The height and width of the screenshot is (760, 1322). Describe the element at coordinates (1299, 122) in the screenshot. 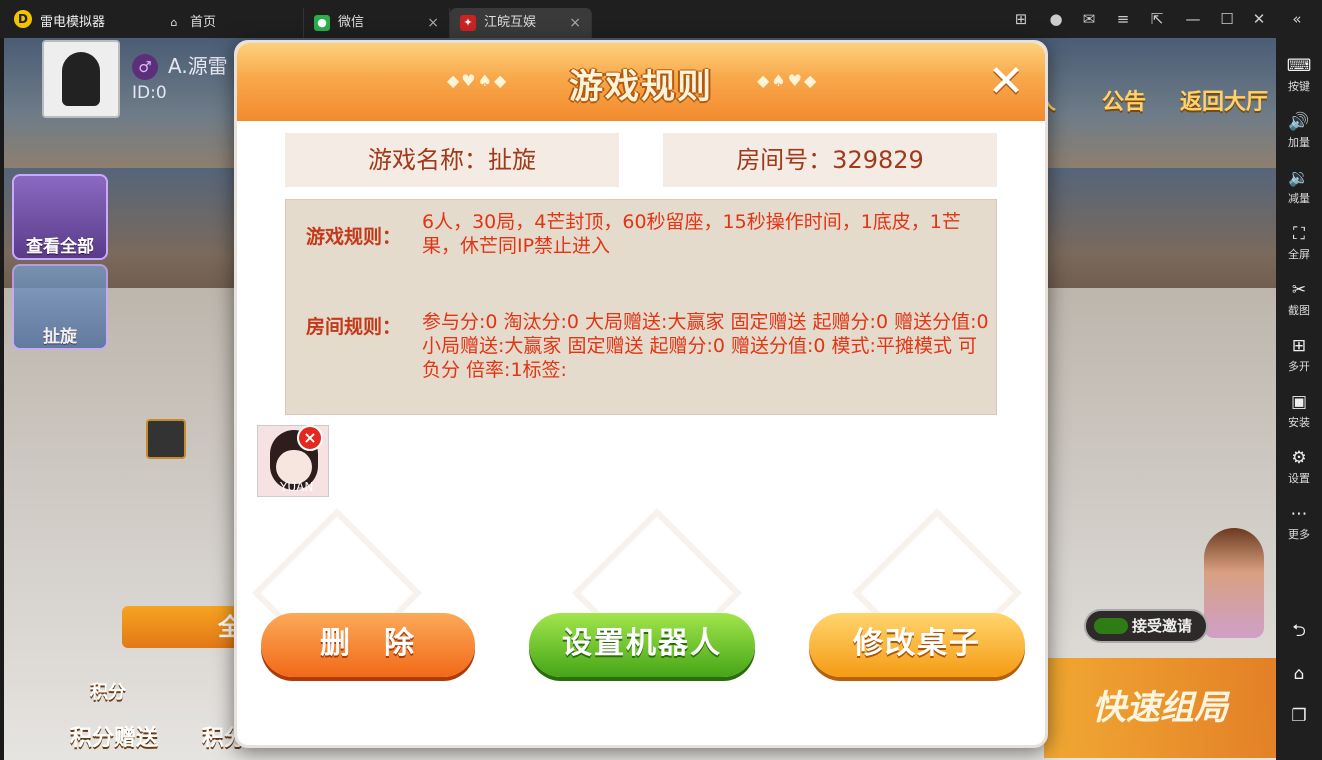

I see `volume-up-icon: 🔊` at that location.